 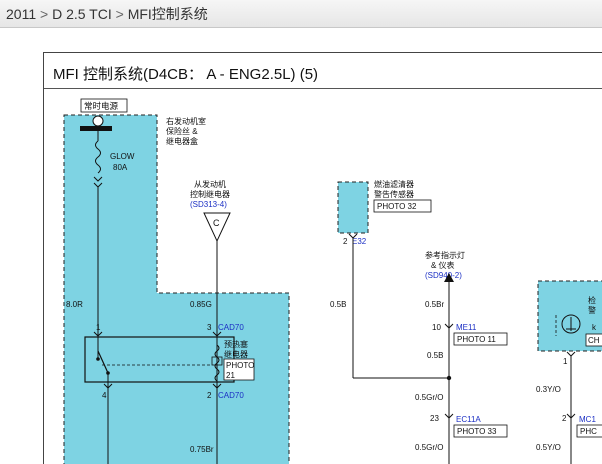 I want to click on relay-pin1: 1, so click(x=98, y=327).